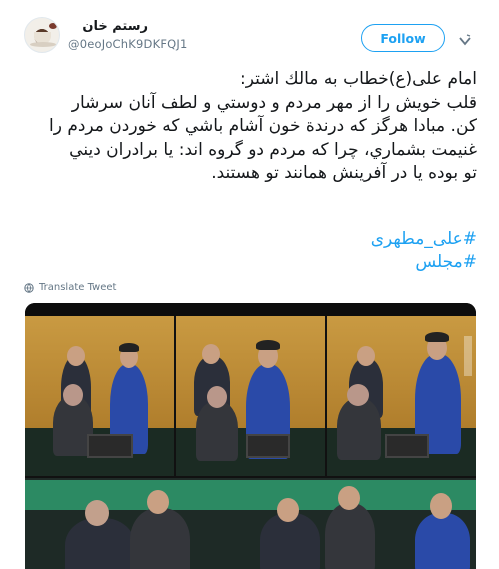  Describe the element at coordinates (468, 356) in the screenshot. I see `watermark` at that location.